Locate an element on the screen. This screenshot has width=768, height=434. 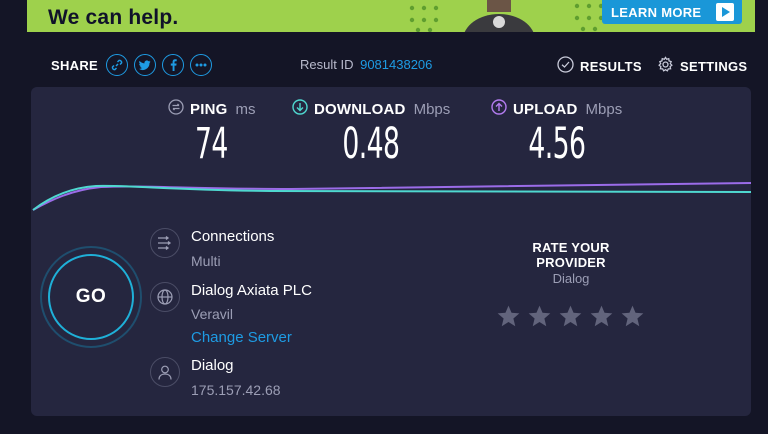
upload-unit: Mbps is located at coordinates (604, 109).